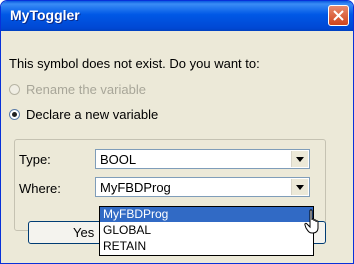 The width and height of the screenshot is (354, 264). I want to click on close-icon, so click(338, 15).